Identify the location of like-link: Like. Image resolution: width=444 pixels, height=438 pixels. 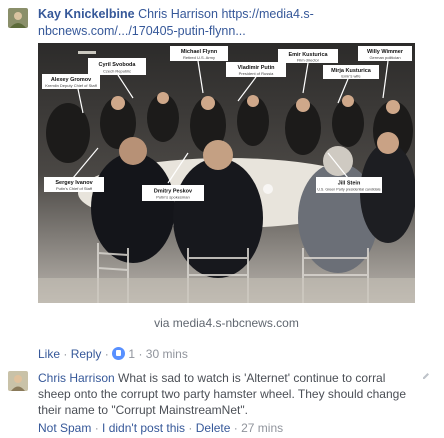
(49, 354).